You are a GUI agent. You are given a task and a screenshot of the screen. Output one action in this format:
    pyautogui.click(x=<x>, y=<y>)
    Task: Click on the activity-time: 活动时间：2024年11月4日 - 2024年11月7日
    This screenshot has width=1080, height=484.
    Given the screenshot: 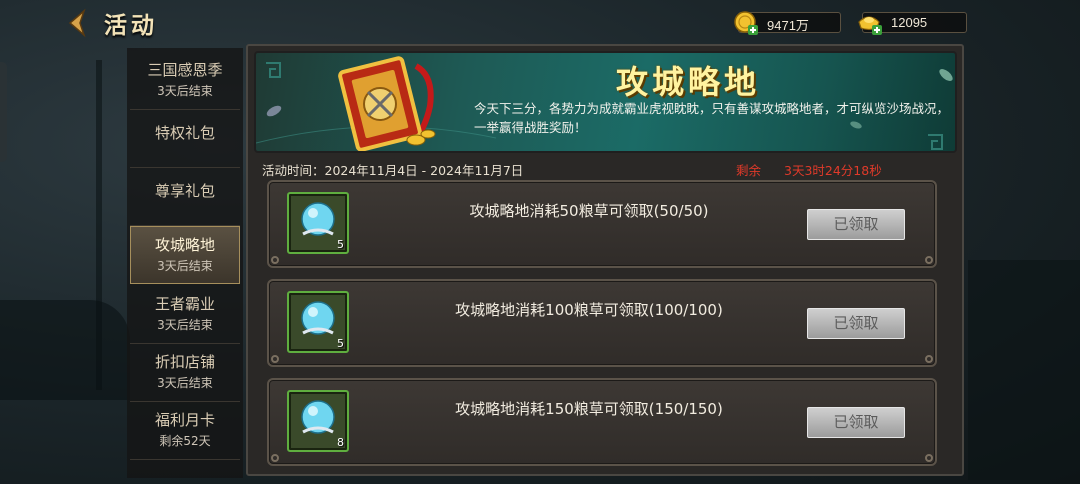 What is the action you would take?
    pyautogui.click(x=393, y=170)
    